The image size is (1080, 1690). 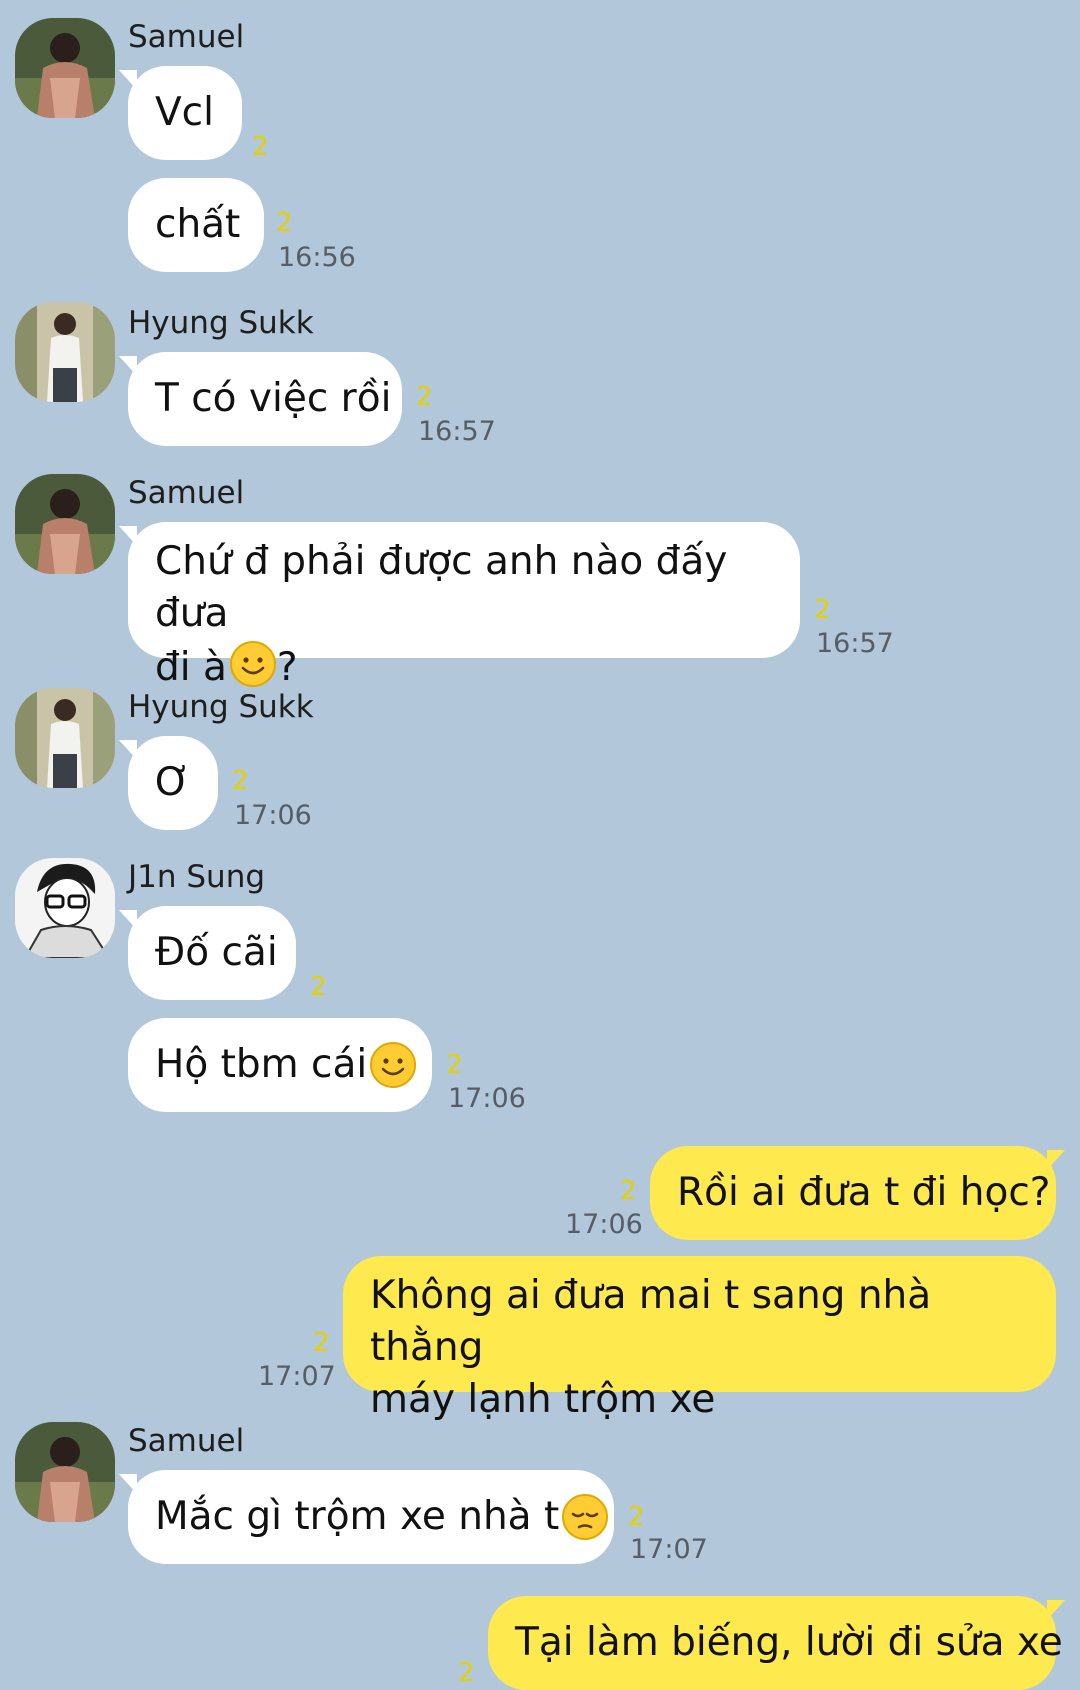 I want to click on message-text: Vcl, so click(x=184, y=112).